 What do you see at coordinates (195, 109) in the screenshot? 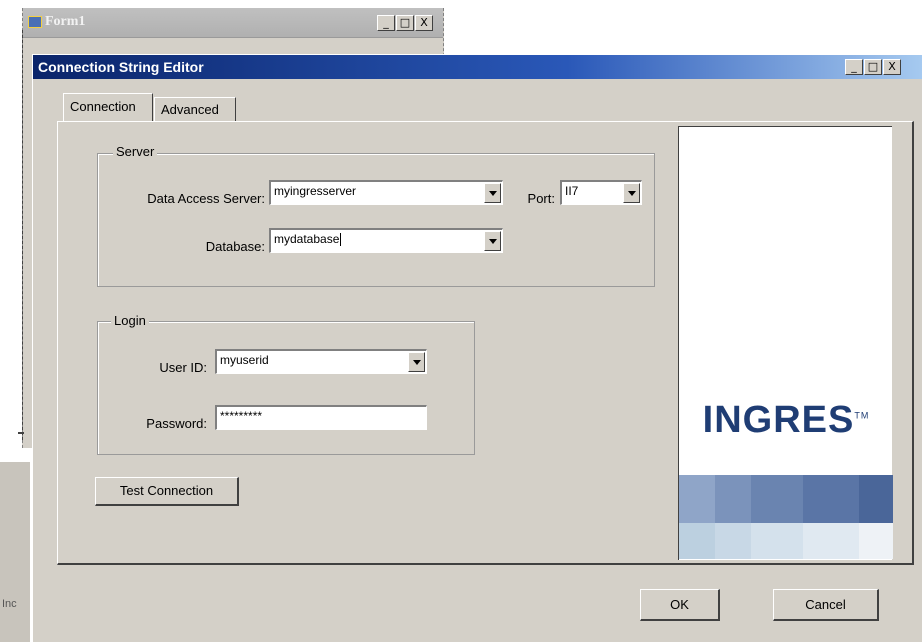
I see `tab-advanced: Advanced` at bounding box center [195, 109].